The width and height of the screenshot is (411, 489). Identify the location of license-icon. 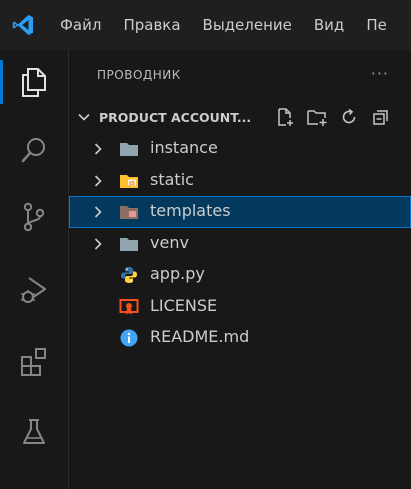
(129, 307).